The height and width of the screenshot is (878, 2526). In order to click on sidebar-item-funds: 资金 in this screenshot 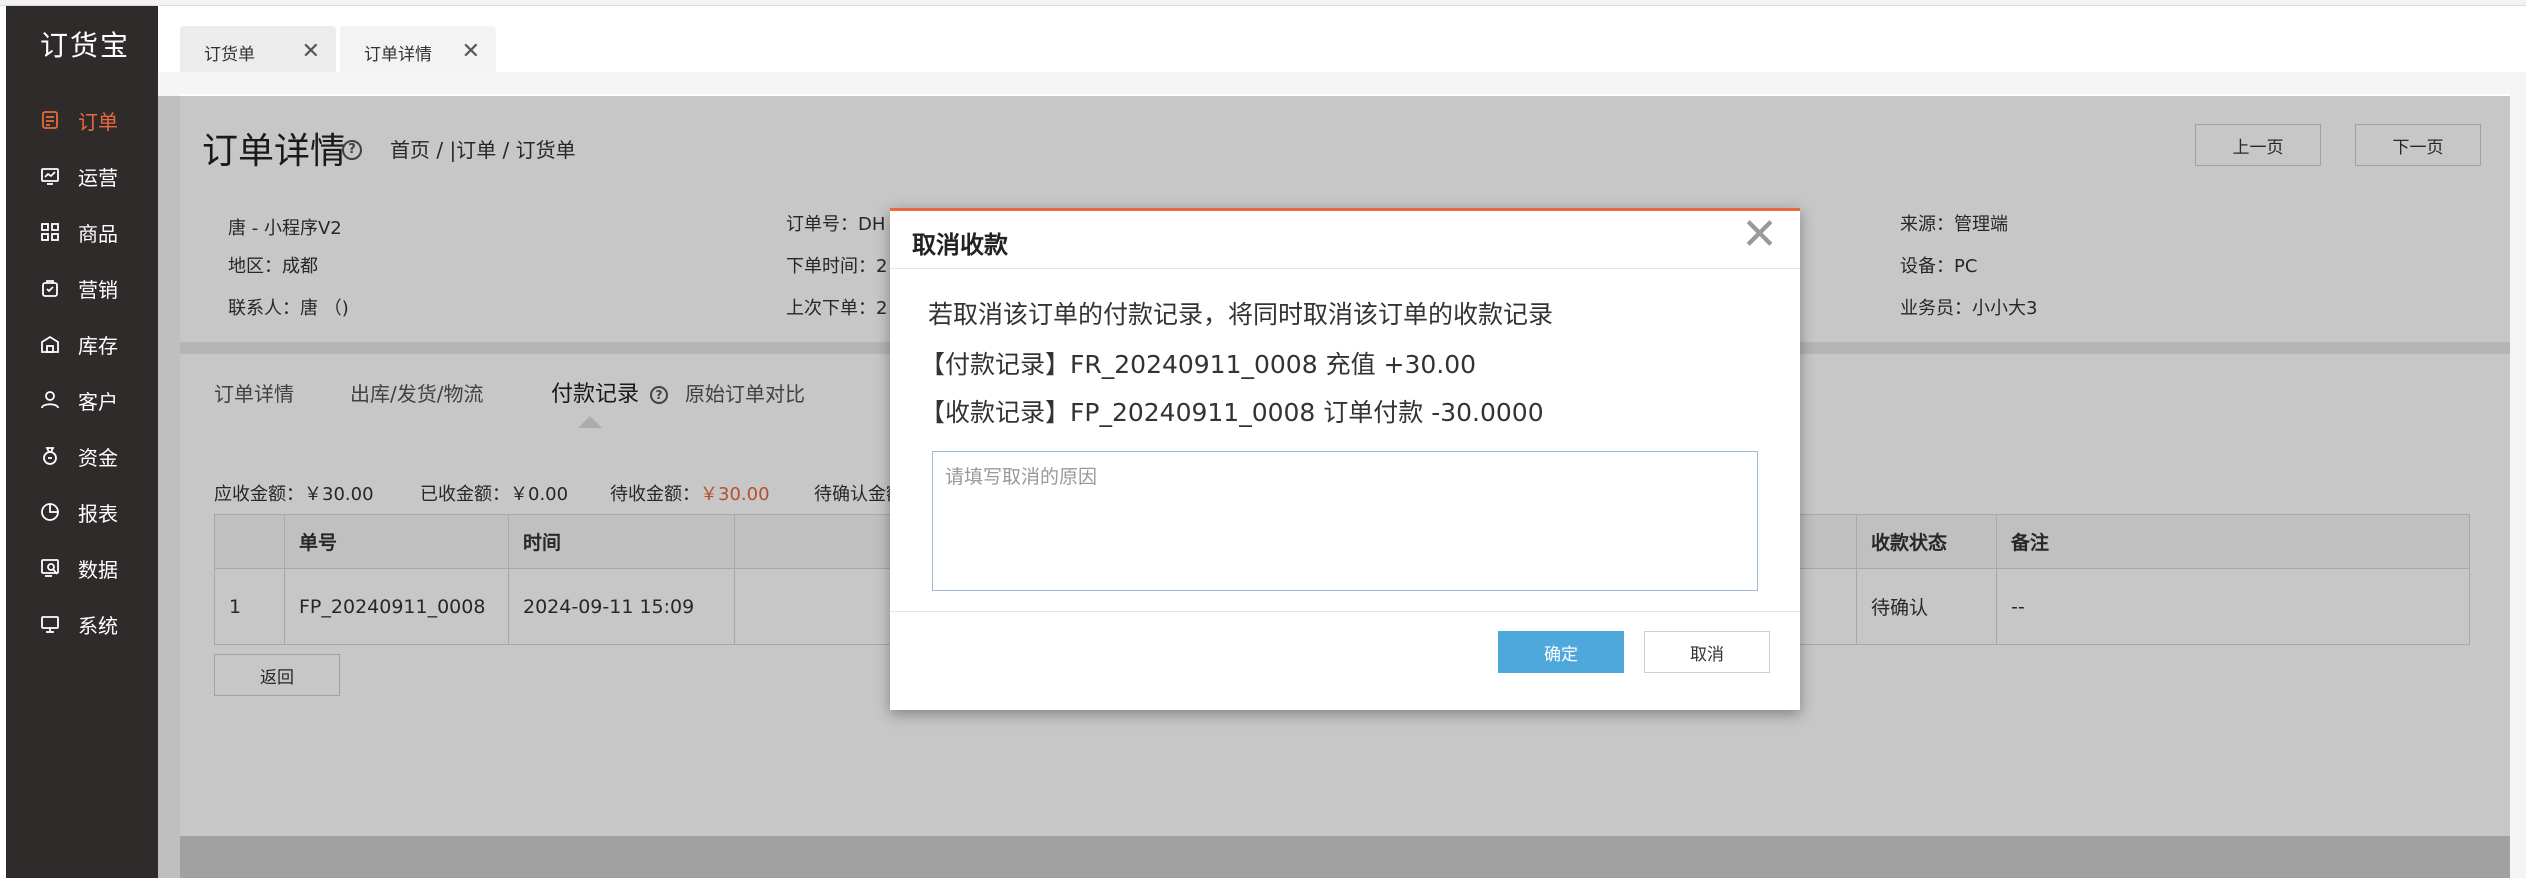, I will do `click(82, 456)`.